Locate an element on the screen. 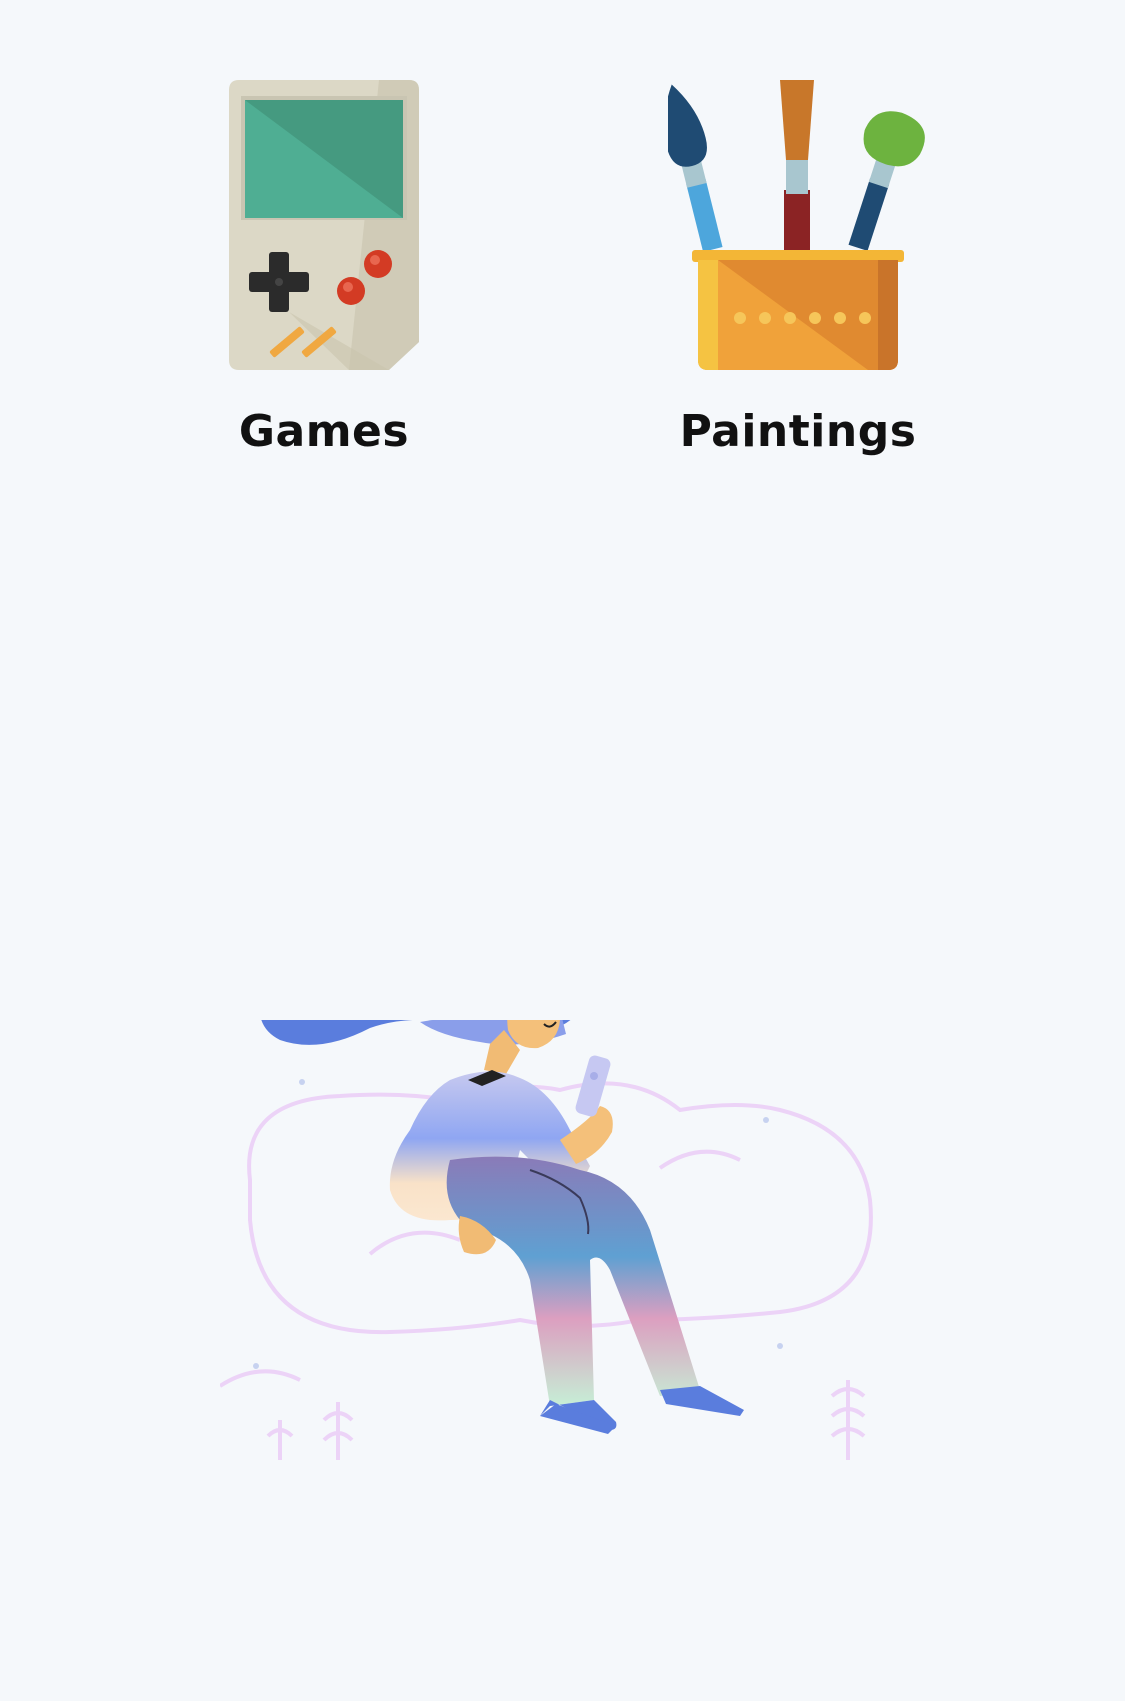 The image size is (1125, 1701). category-label-paintings: Paintings is located at coordinates (798, 431).